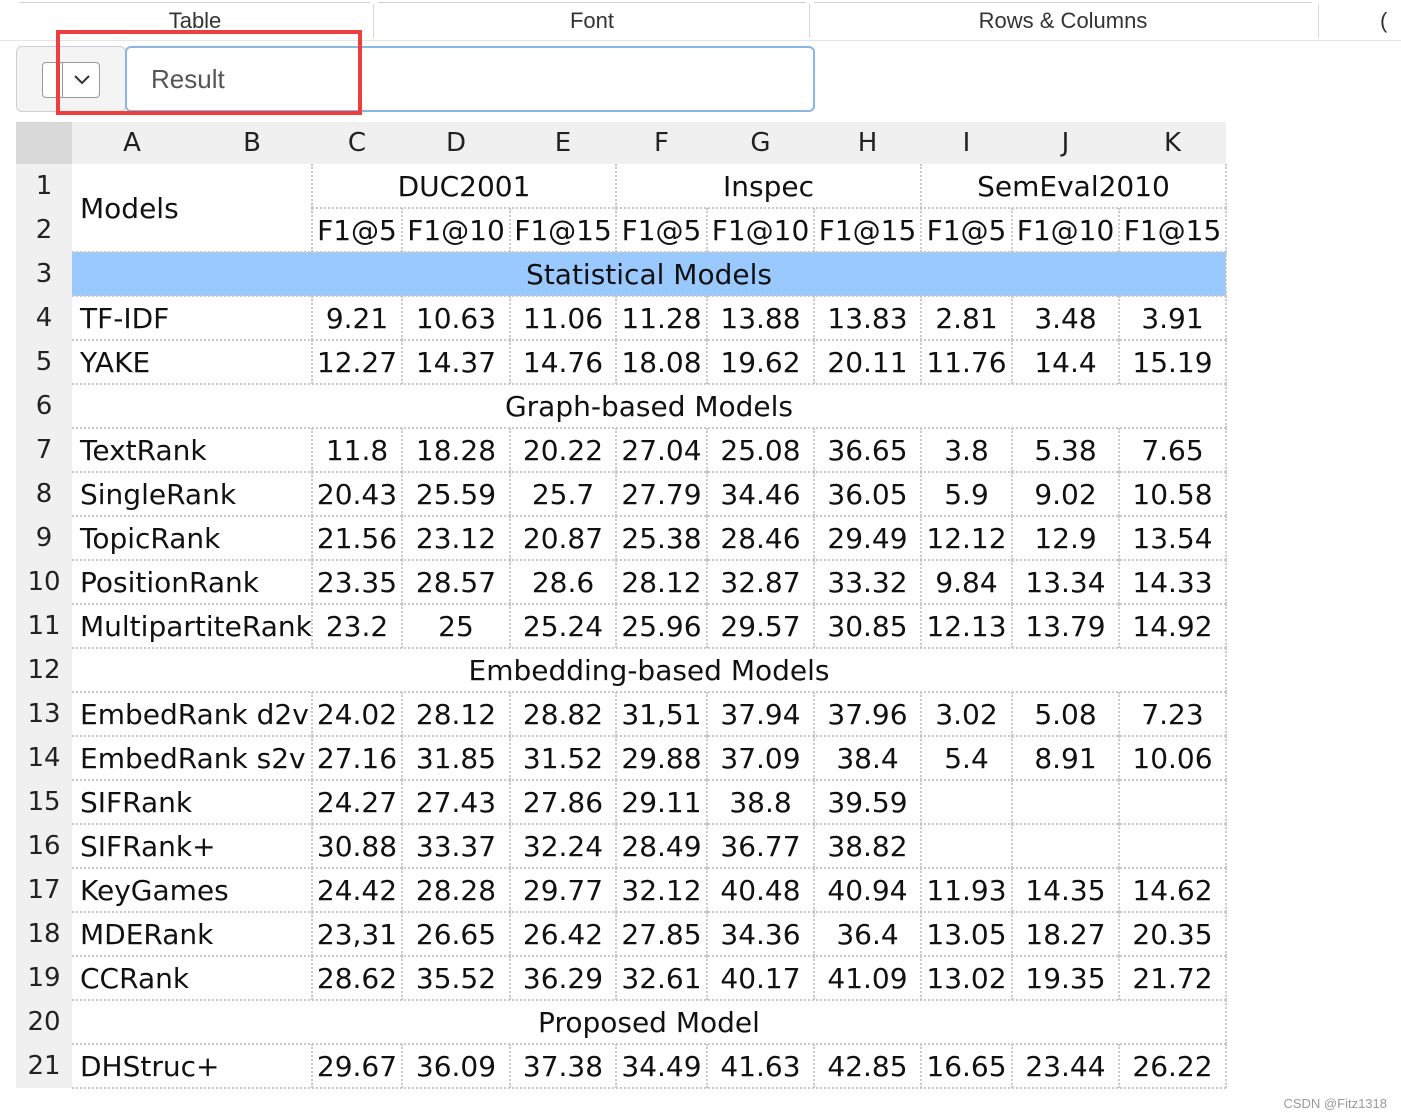 The height and width of the screenshot is (1117, 1401). What do you see at coordinates (1065, 582) in the screenshot?
I see `table-cell: 13.34` at bounding box center [1065, 582].